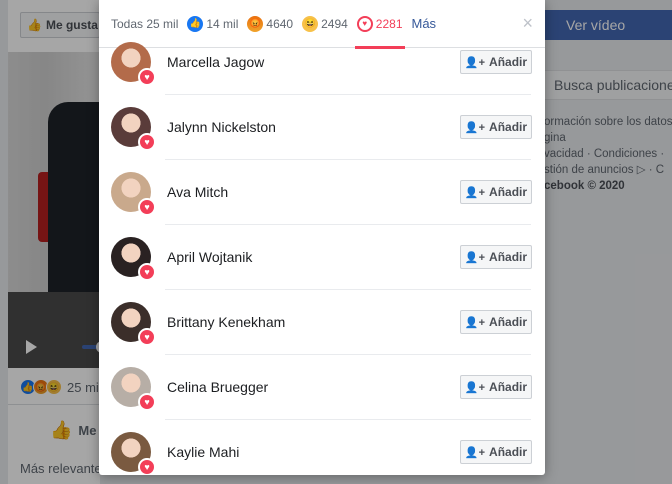 This screenshot has width=672, height=484. I want to click on list-item: ♥ Celina Bruegger 👤+ Añadir, so click(322, 387).